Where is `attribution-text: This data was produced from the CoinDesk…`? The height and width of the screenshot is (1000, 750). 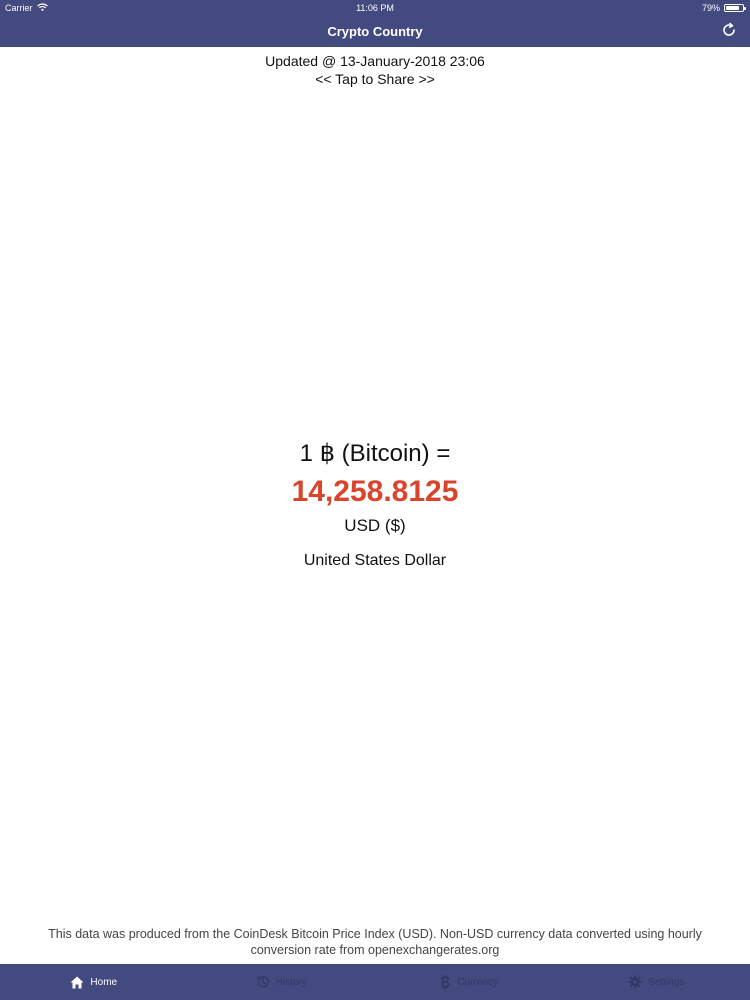
attribution-text: This data was produced from the CoinDesk… is located at coordinates (375, 942).